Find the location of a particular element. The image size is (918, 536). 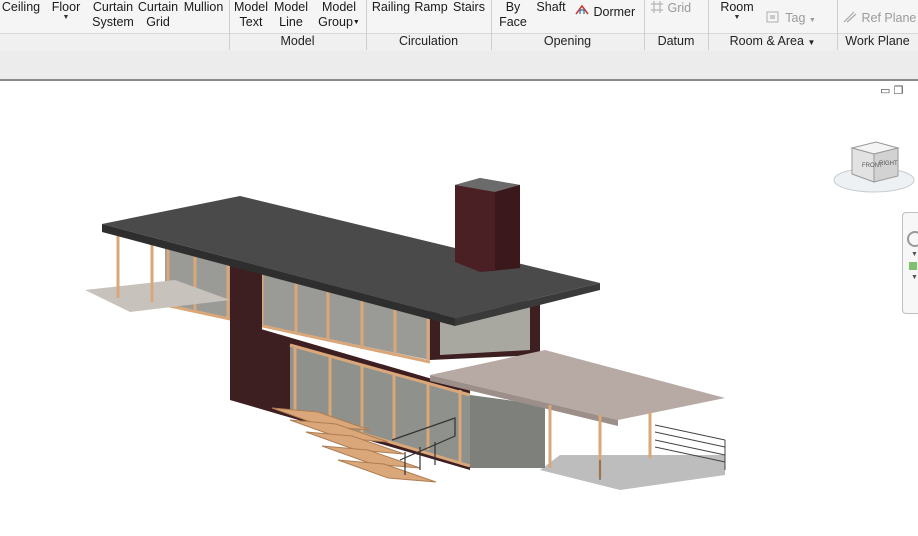

model-line-label-1: Model is located at coordinates (291, 7).